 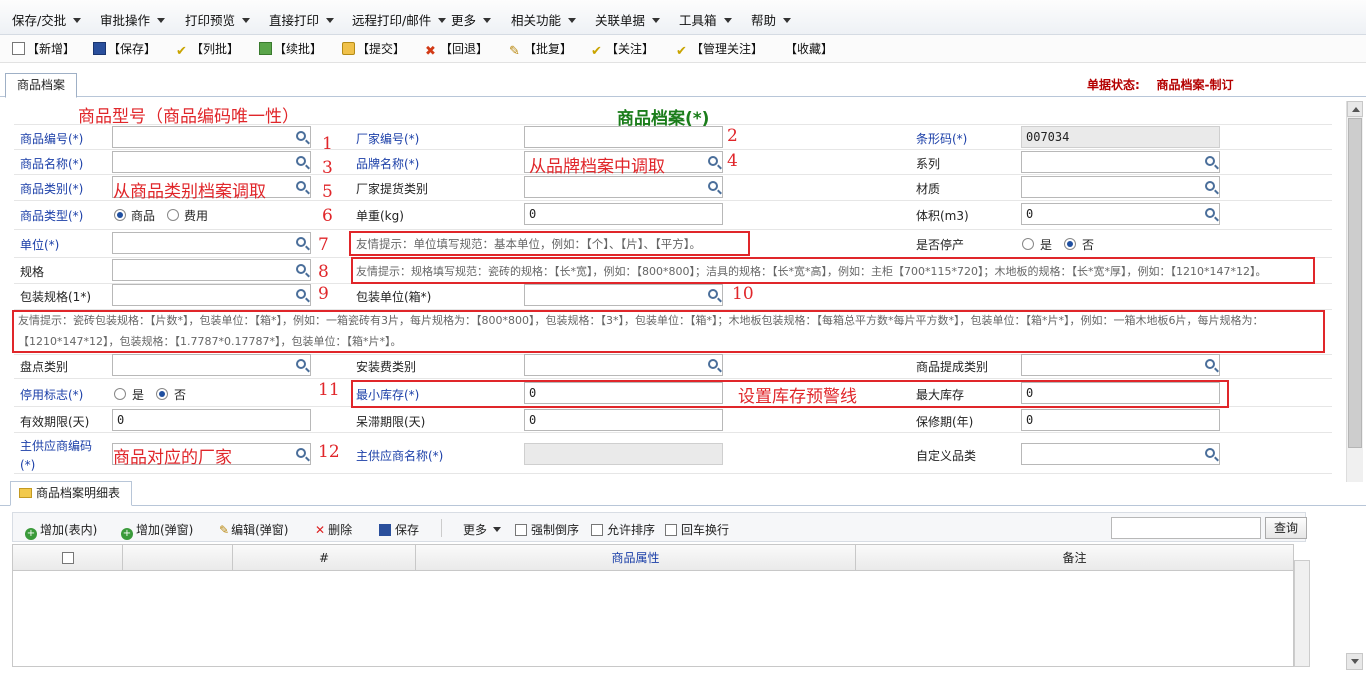 What do you see at coordinates (797, 397) in the screenshot?
I see `annotation-stock-warning: 设置库存预警线` at bounding box center [797, 397].